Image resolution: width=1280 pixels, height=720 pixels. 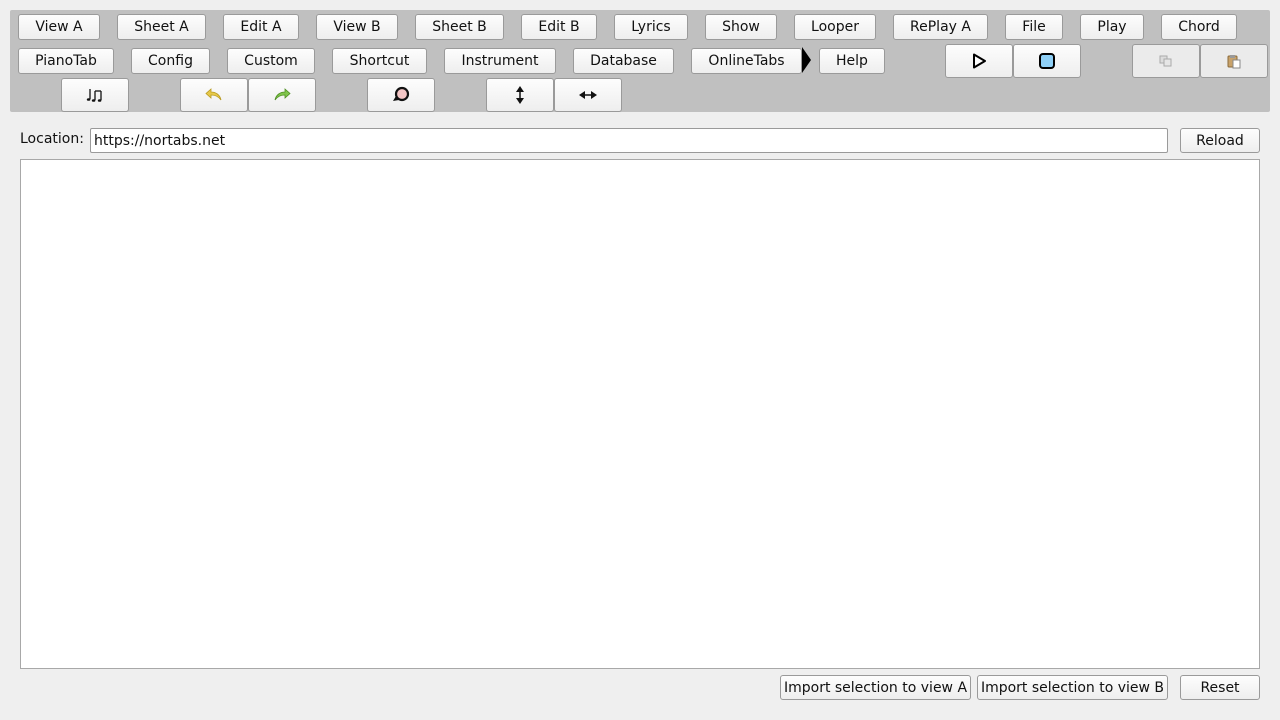 I want to click on custom-button: Custom, so click(x=271, y=61).